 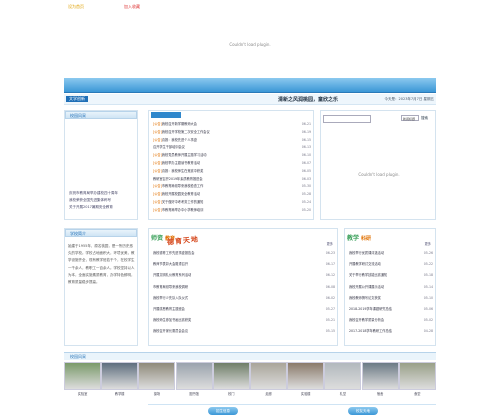 What do you see at coordinates (391, 275) in the screenshot?
I see `list-item: 关于举行教学技能比赛通知 05-18` at bounding box center [391, 275].